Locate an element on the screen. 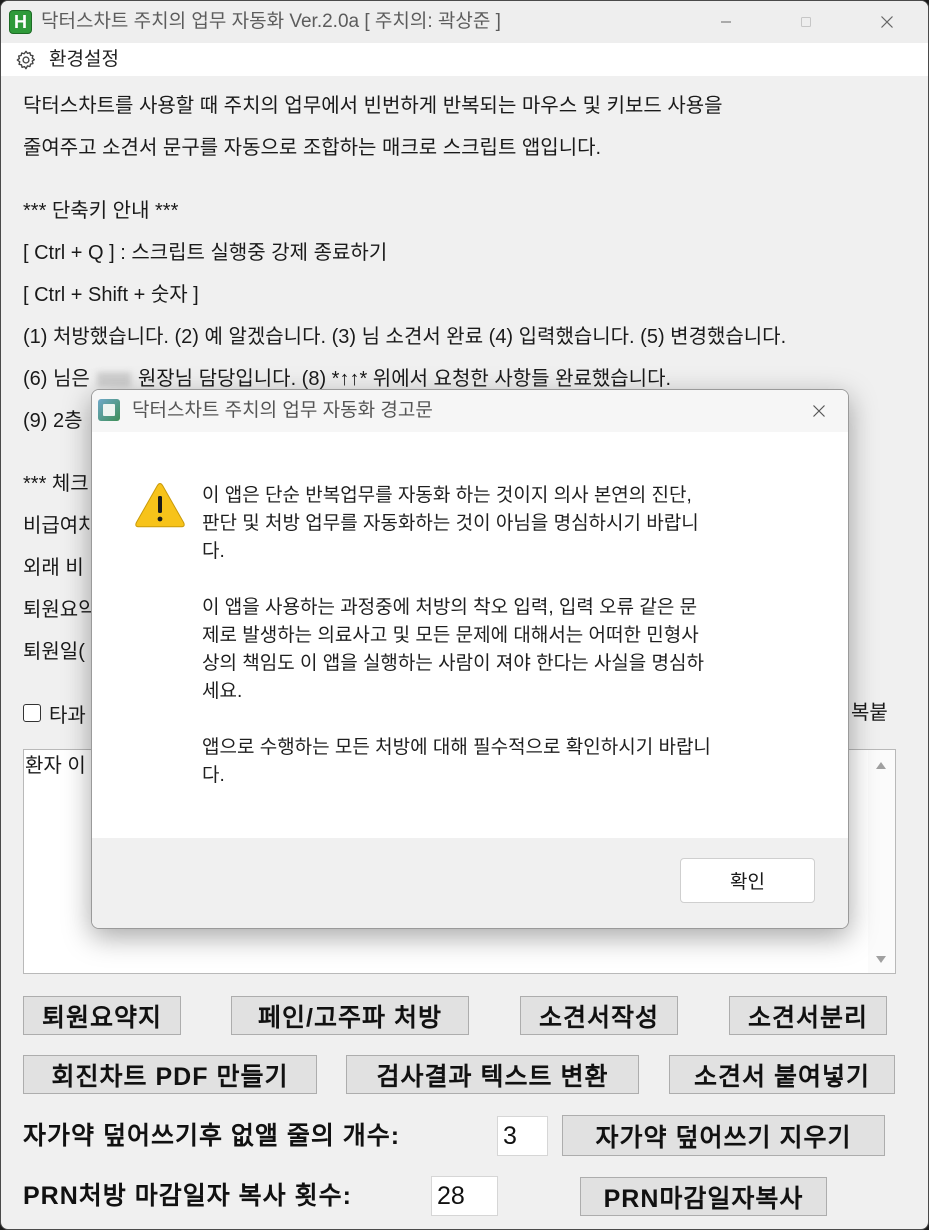  maximize-icon is located at coordinates (806, 22).